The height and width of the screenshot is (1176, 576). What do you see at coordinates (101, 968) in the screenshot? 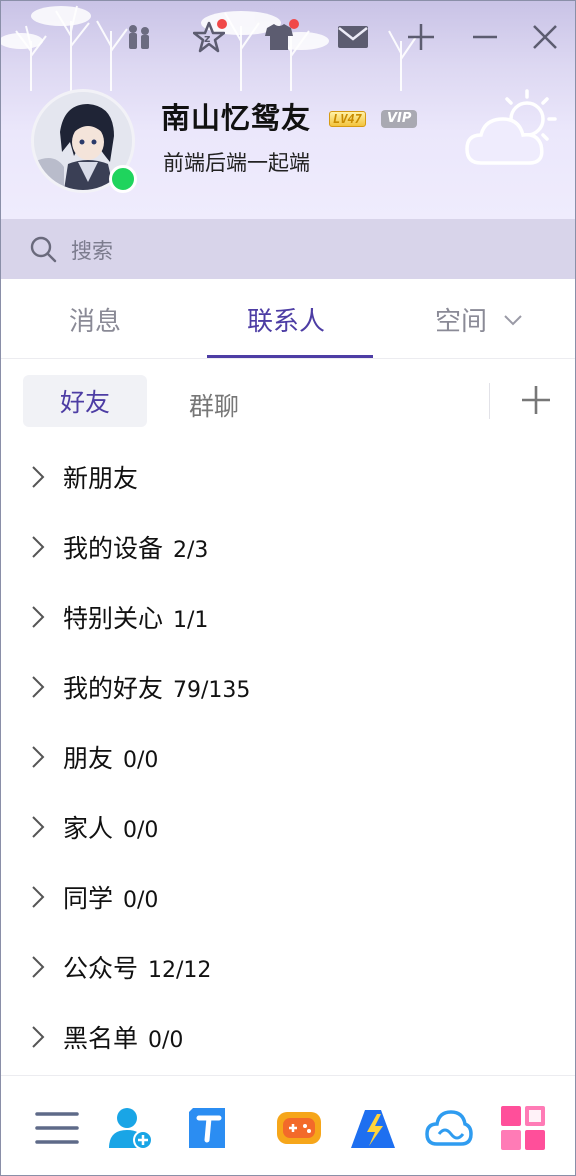
I see `group-label: 公众号` at bounding box center [101, 968].